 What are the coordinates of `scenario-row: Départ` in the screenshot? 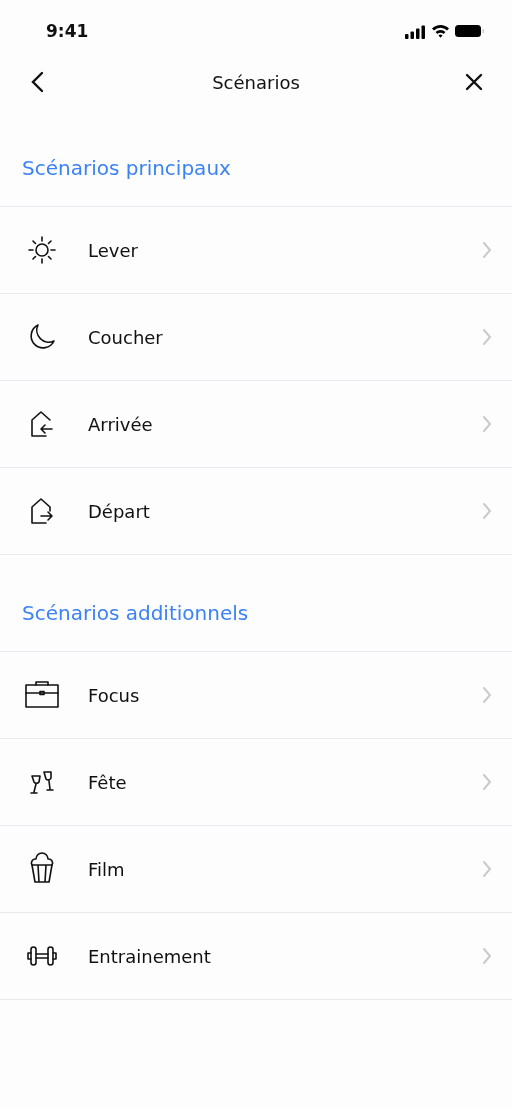 It's located at (256, 511).